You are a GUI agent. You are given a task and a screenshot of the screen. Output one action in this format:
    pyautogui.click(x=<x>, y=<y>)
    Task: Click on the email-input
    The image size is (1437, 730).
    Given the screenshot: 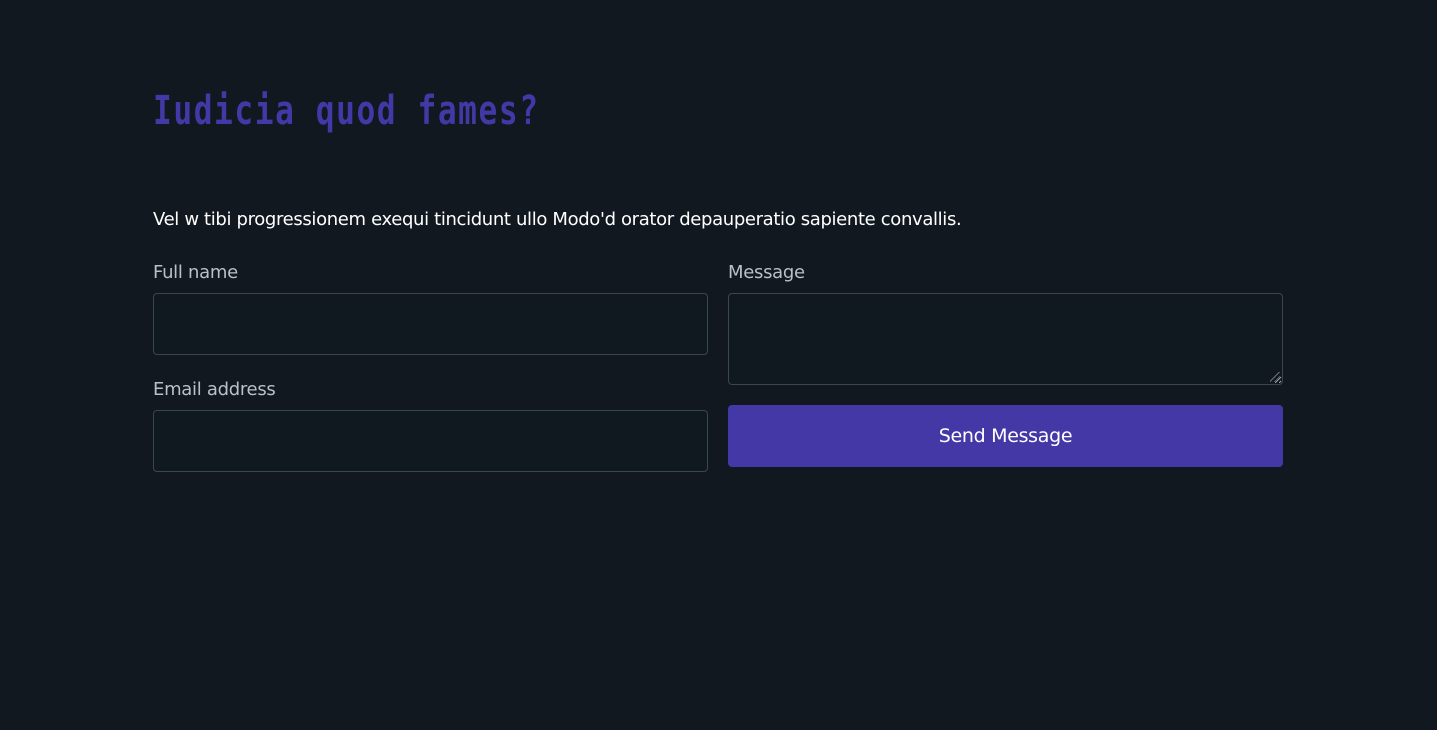 What is the action you would take?
    pyautogui.click(x=430, y=441)
    